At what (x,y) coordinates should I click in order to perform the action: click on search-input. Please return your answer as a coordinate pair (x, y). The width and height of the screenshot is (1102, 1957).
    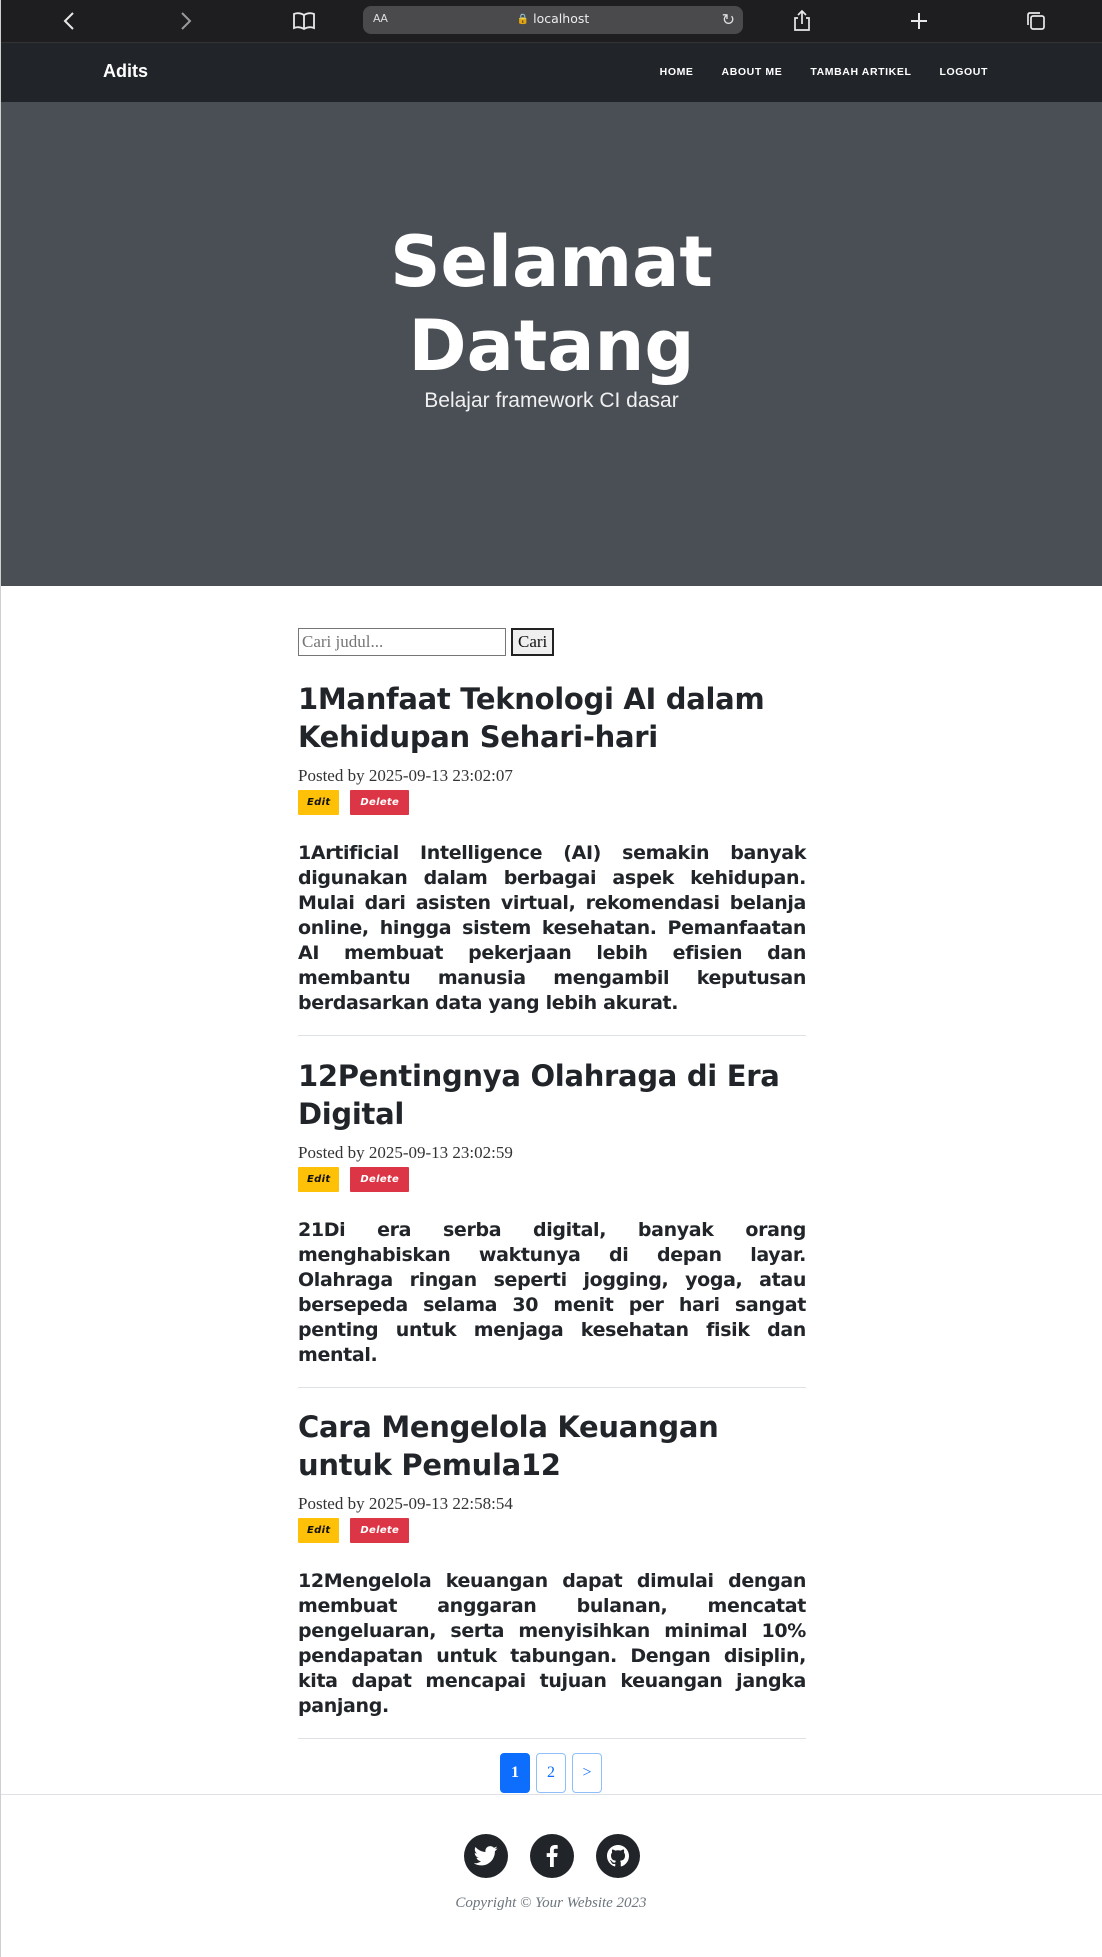
    Looking at the image, I should click on (402, 642).